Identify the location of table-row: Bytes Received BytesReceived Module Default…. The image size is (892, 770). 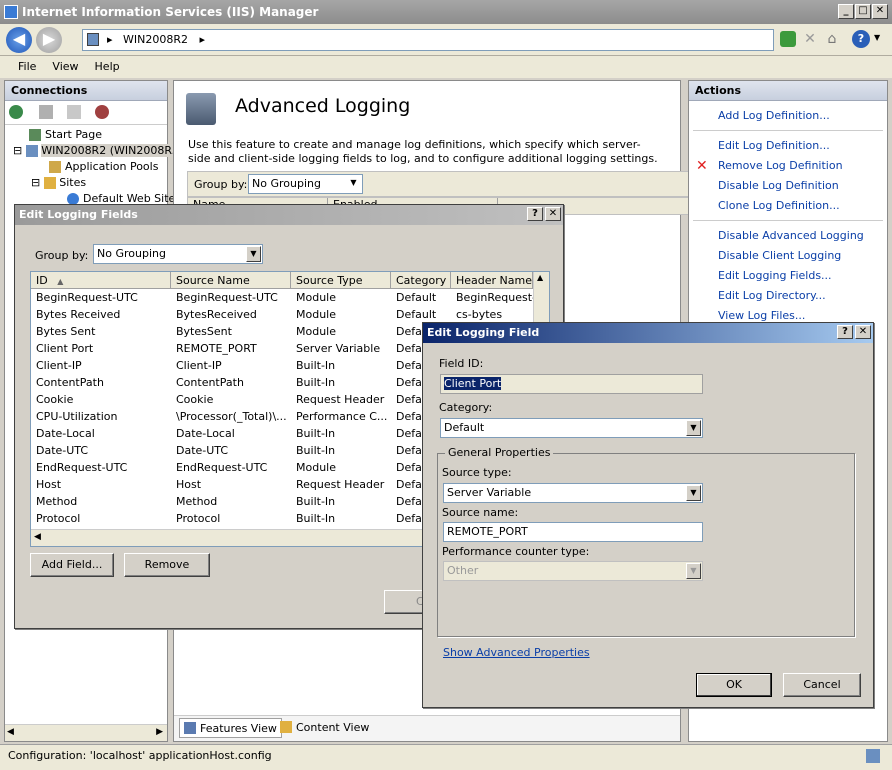
(290, 314).